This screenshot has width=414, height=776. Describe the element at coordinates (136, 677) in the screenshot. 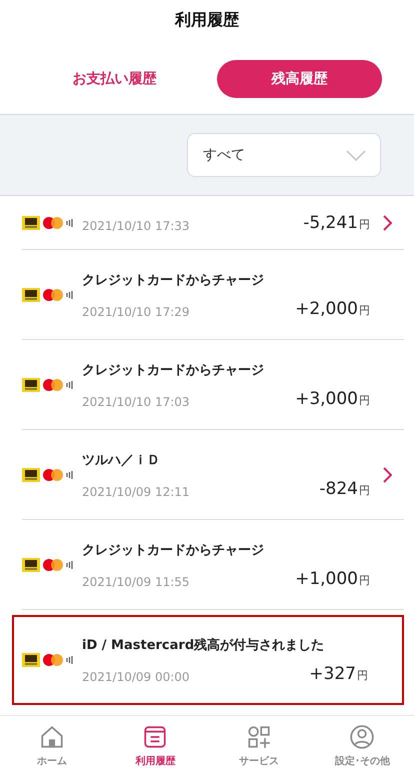

I see `transaction-date: 2021/10/09 00:00` at that location.